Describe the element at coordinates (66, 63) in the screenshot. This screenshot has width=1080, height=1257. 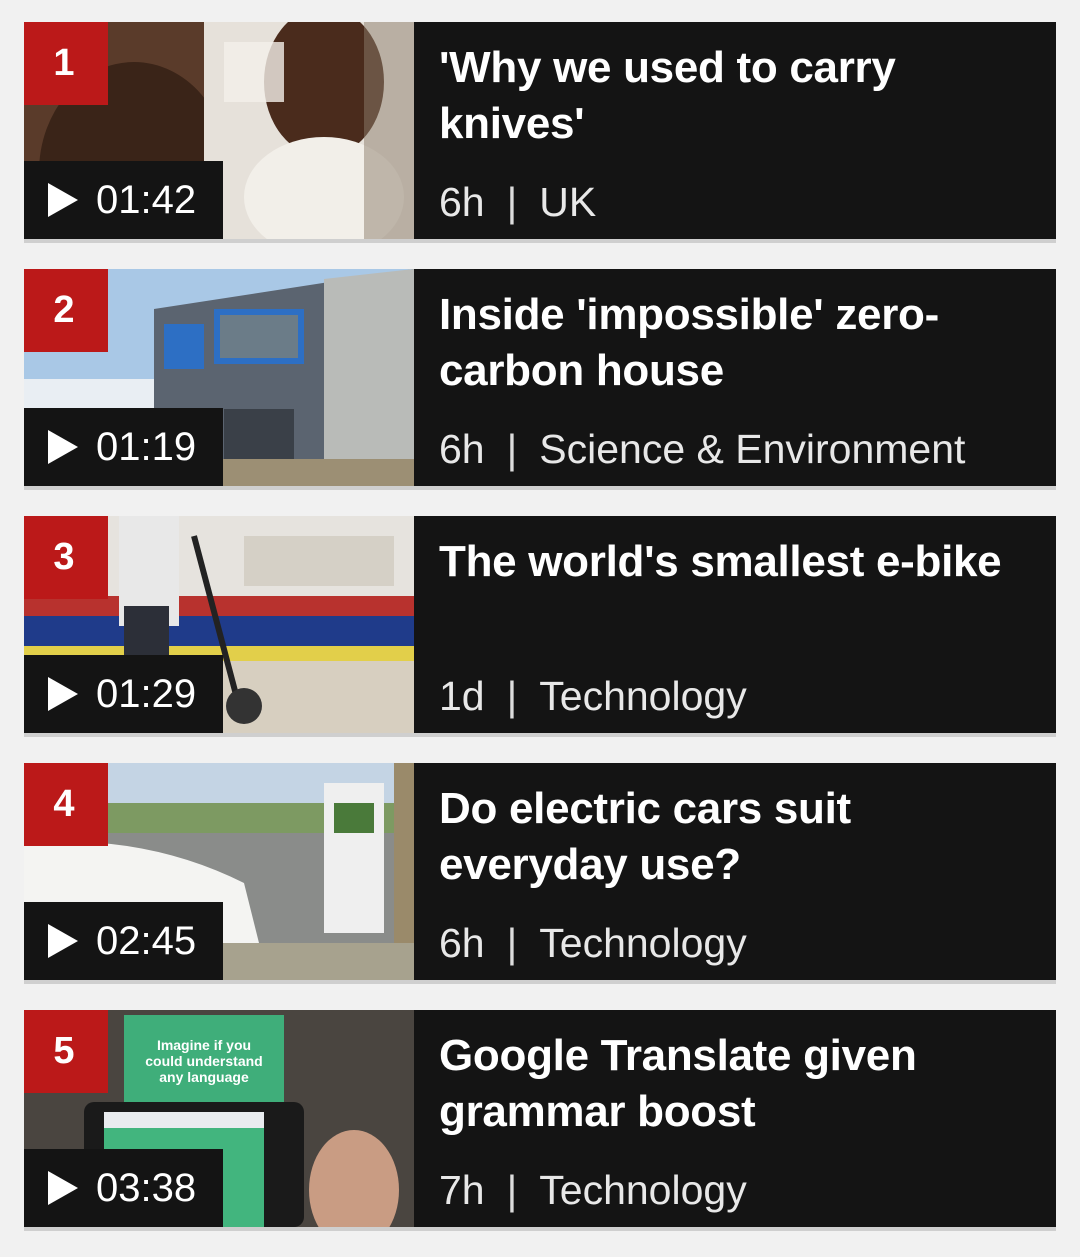
I see `rank-badge: 1` at that location.